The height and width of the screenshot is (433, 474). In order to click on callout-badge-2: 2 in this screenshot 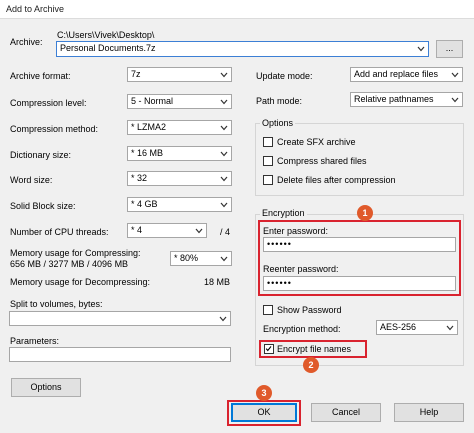, I will do `click(311, 365)`.